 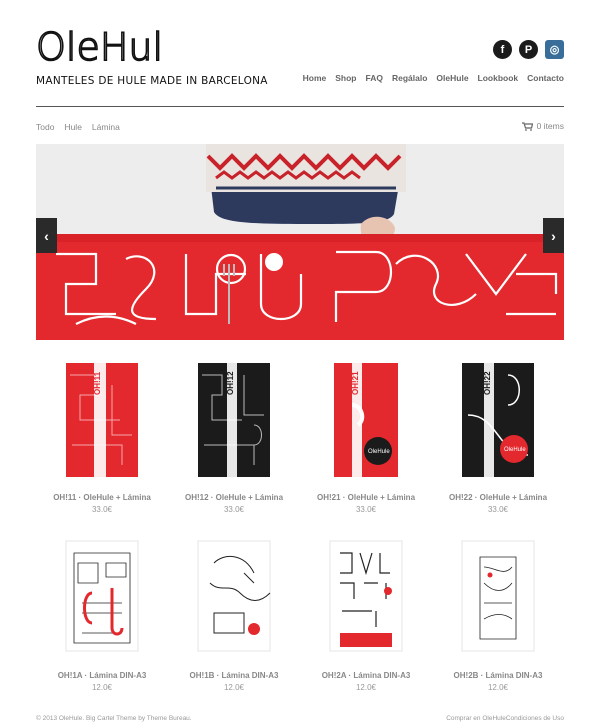 What do you see at coordinates (345, 78) in the screenshot?
I see `nav-shop: Shop` at bounding box center [345, 78].